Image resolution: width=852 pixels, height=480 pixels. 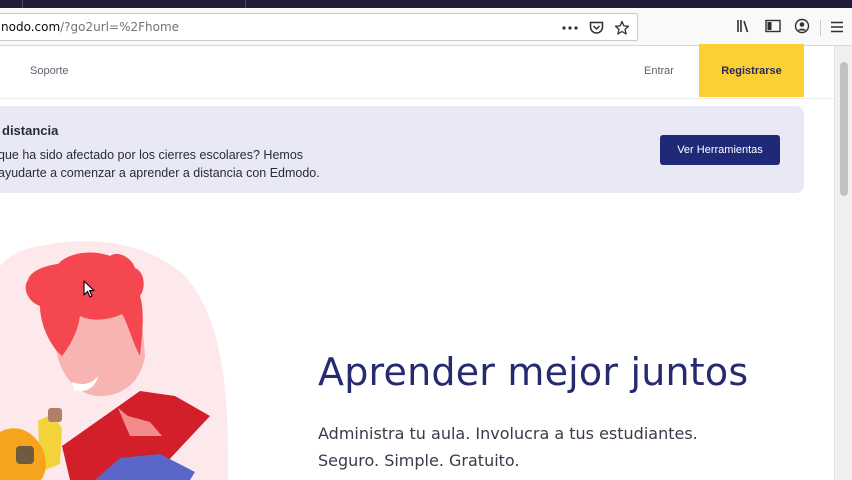 What do you see at coordinates (844, 129) in the screenshot?
I see `scrollbar-thumb` at bounding box center [844, 129].